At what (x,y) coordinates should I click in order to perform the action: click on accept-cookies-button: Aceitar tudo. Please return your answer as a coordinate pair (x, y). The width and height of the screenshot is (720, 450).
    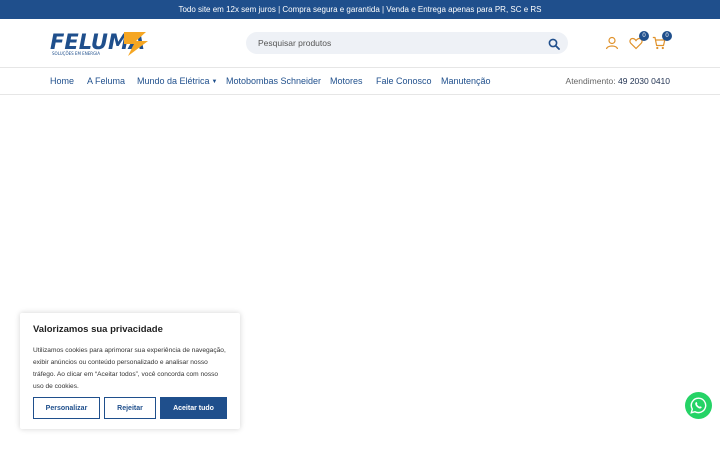
    Looking at the image, I should click on (193, 408).